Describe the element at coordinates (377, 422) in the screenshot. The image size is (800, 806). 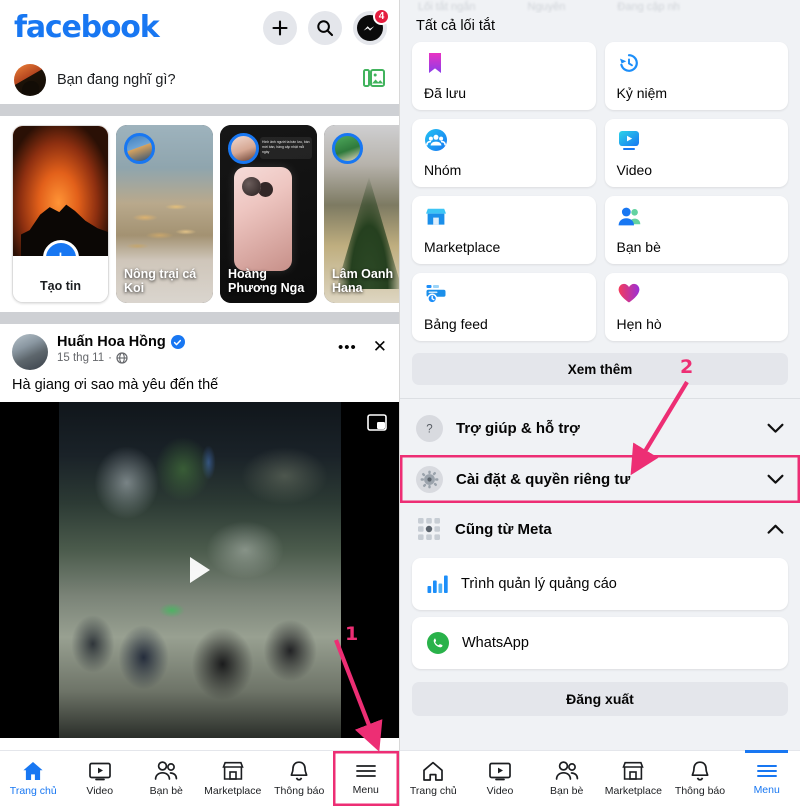
I see `pip-icon` at that location.